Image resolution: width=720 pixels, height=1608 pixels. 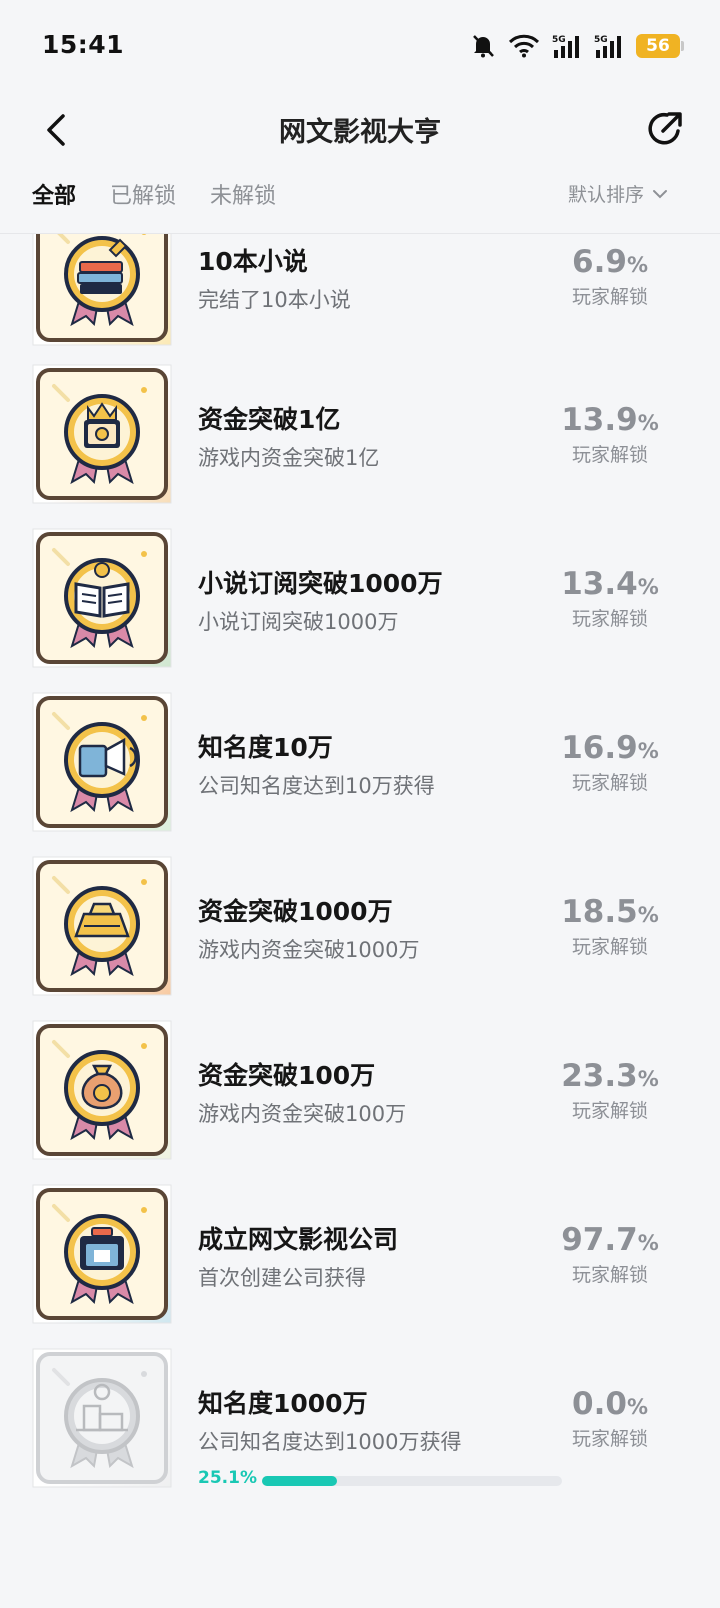 What do you see at coordinates (309, 950) in the screenshot?
I see `achievement-description: 游戏内资金突破1000万` at bounding box center [309, 950].